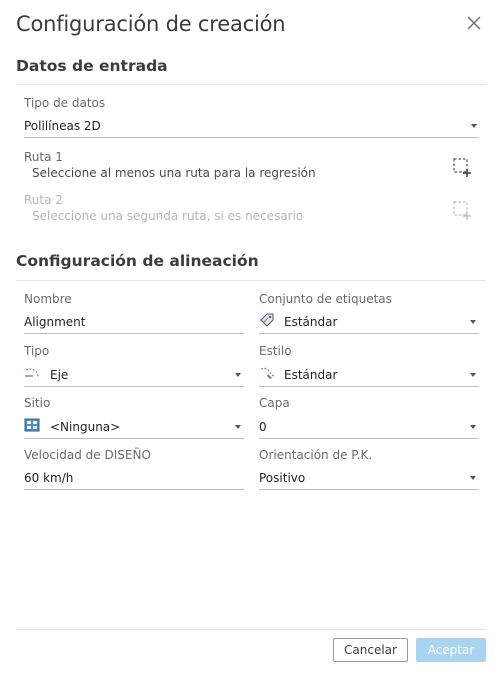 This screenshot has height=678, width=500. Describe the element at coordinates (370, 650) in the screenshot. I see `cancel-button: Cancelar` at that location.